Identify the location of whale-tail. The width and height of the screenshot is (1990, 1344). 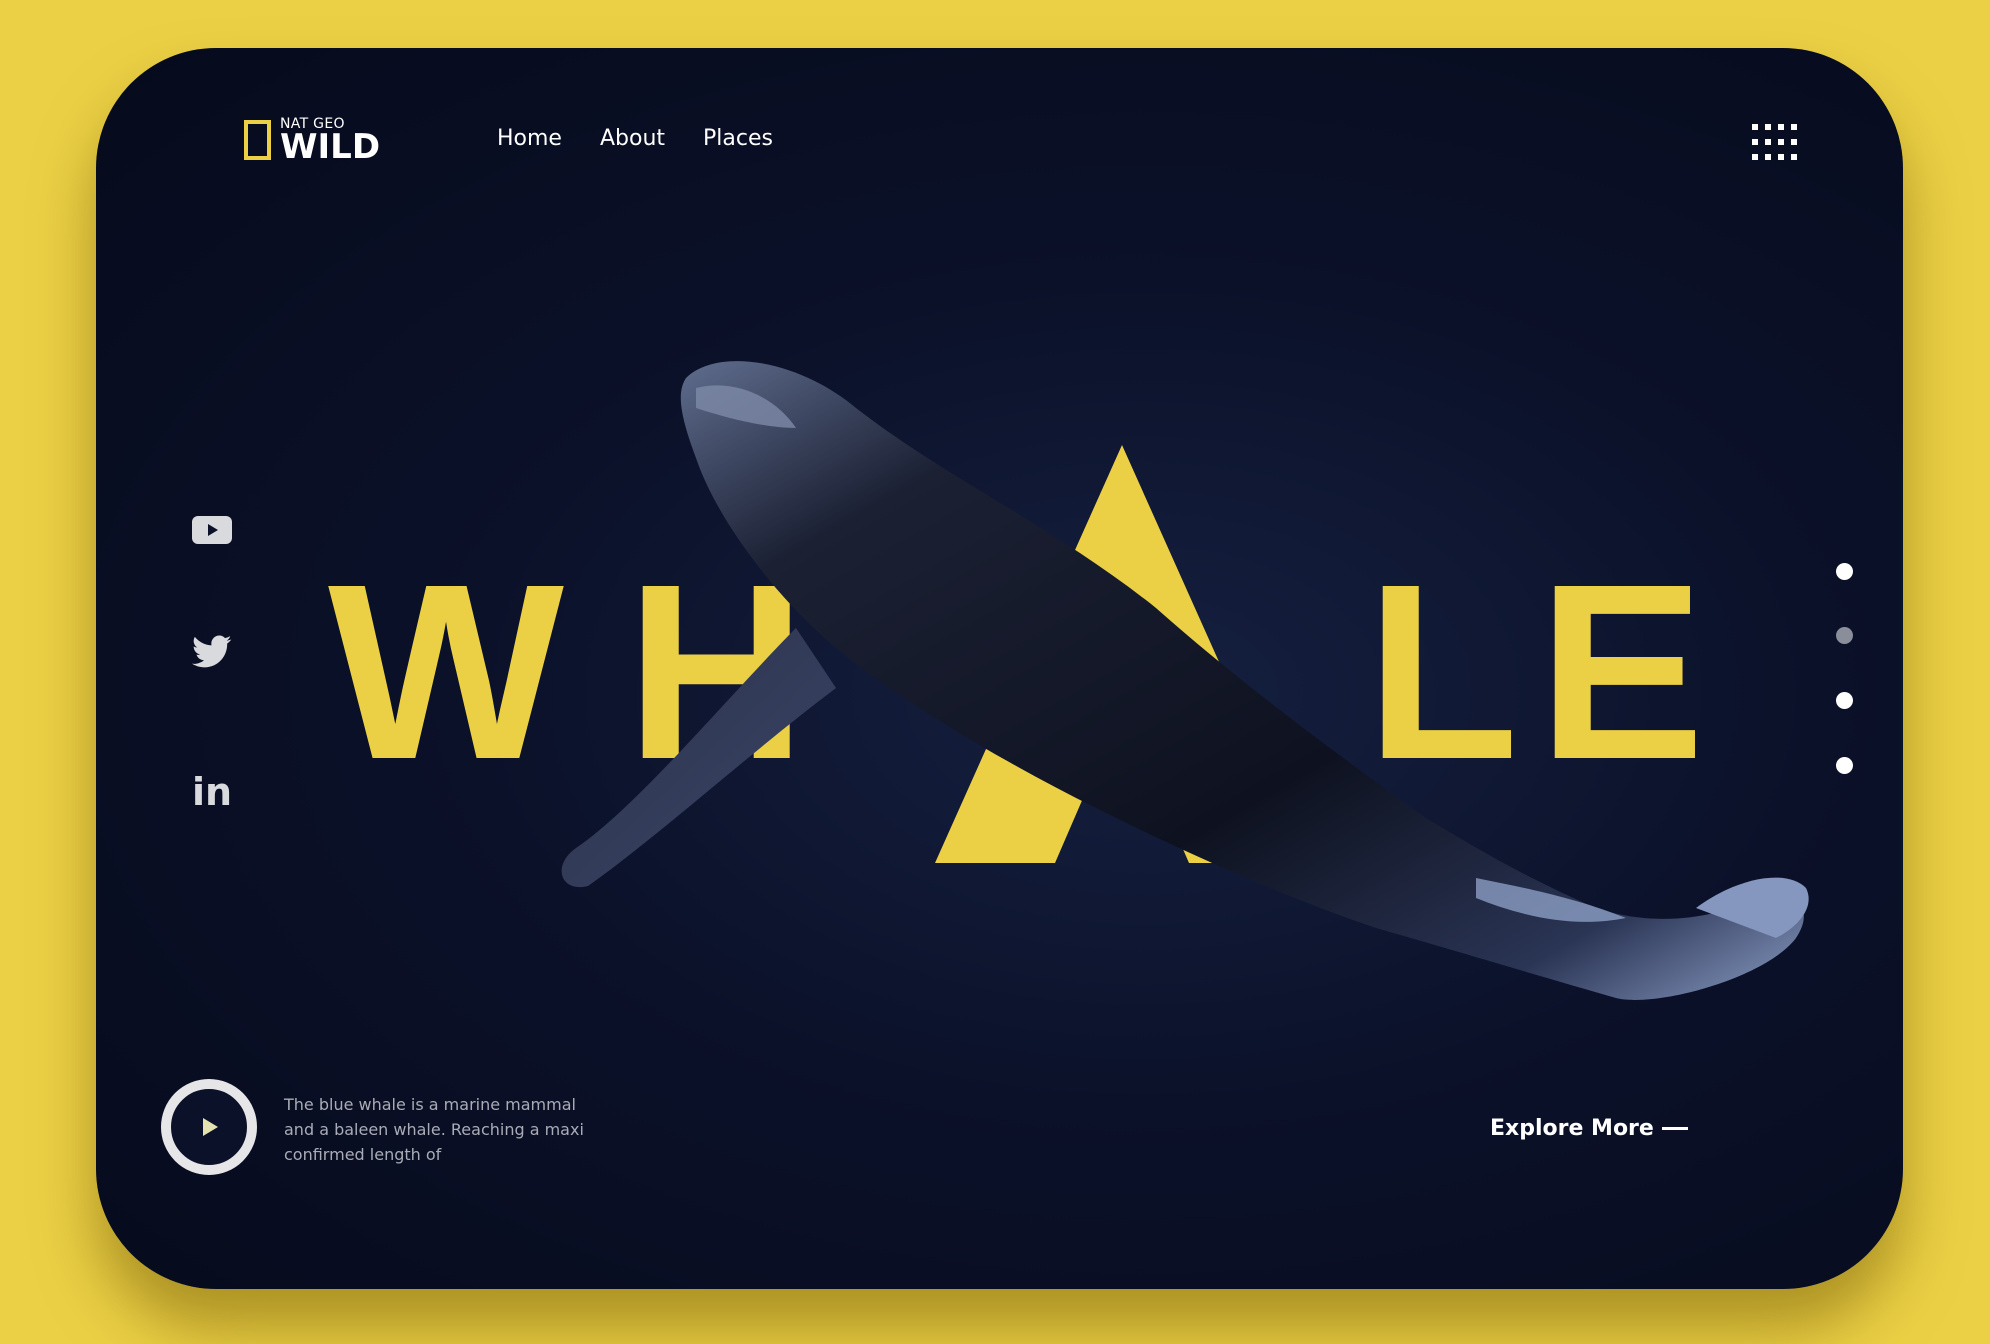
(1752, 907).